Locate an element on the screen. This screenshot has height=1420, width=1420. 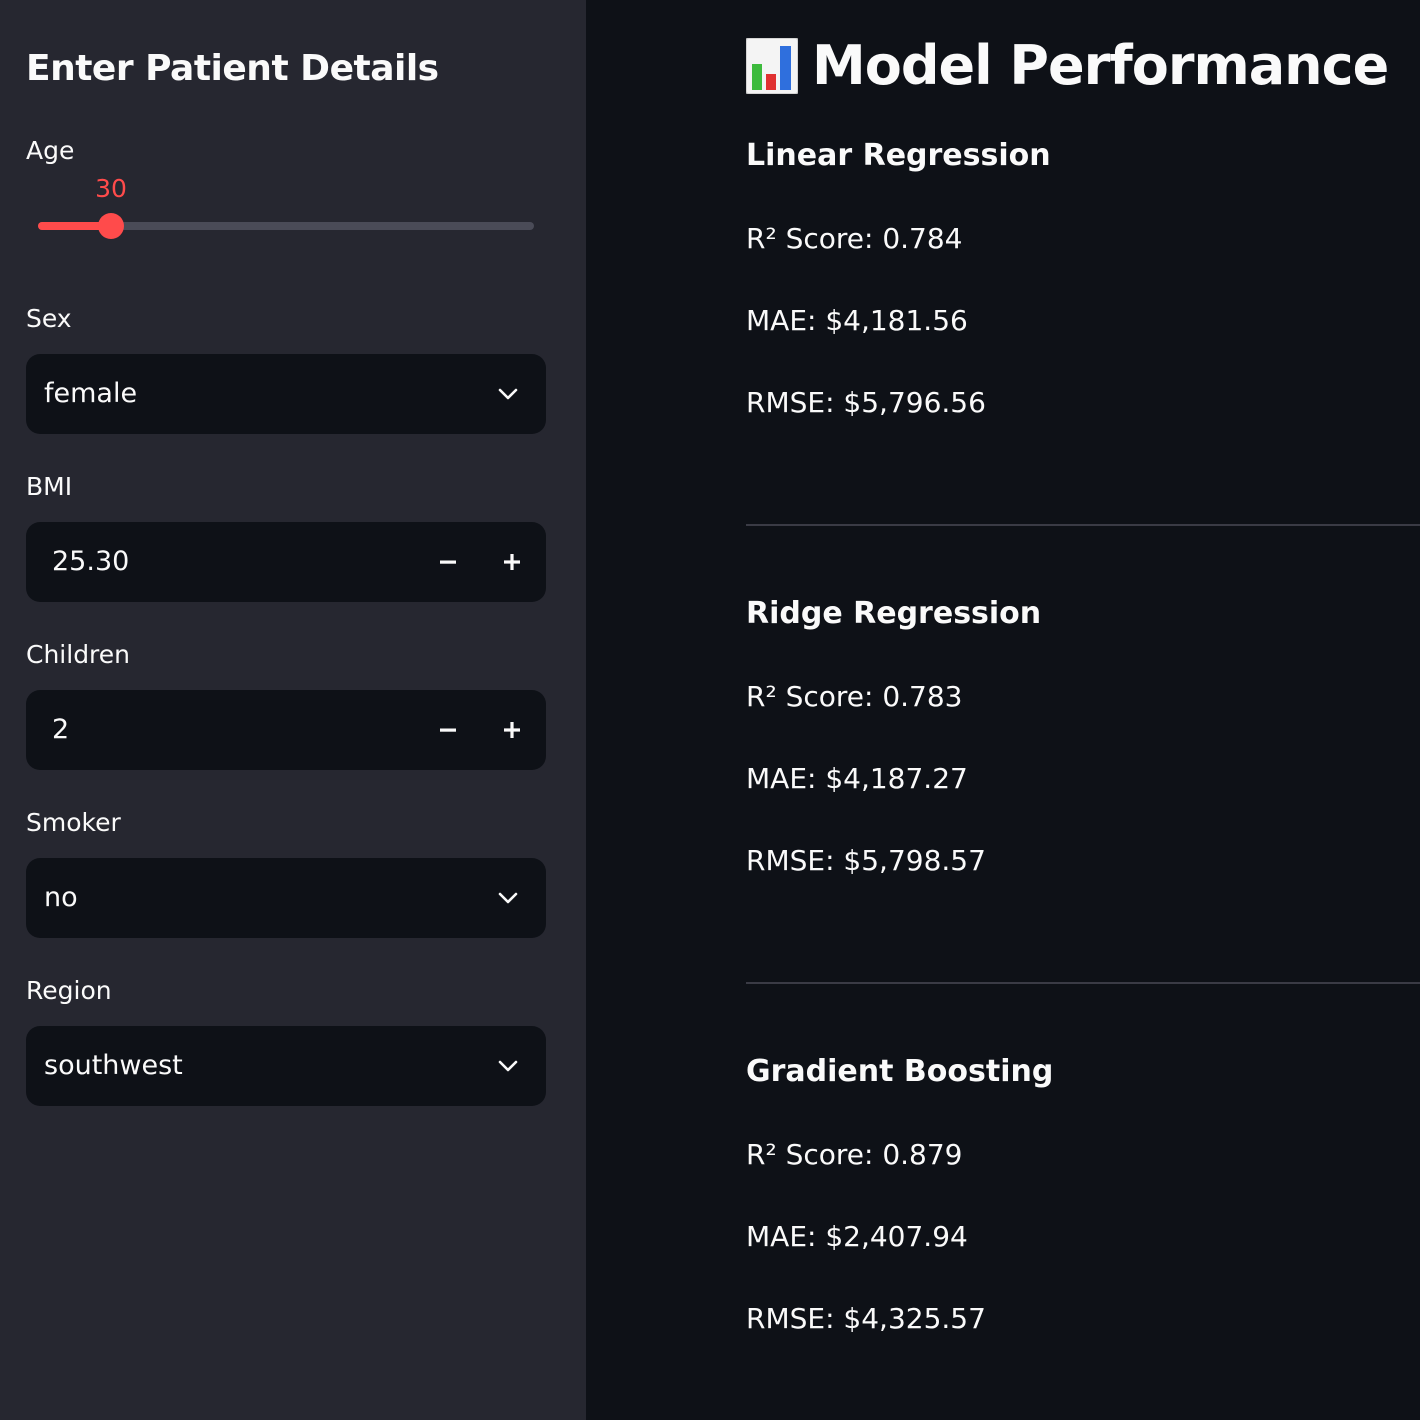
bmi-number-input: 25.30 is located at coordinates (286, 562).